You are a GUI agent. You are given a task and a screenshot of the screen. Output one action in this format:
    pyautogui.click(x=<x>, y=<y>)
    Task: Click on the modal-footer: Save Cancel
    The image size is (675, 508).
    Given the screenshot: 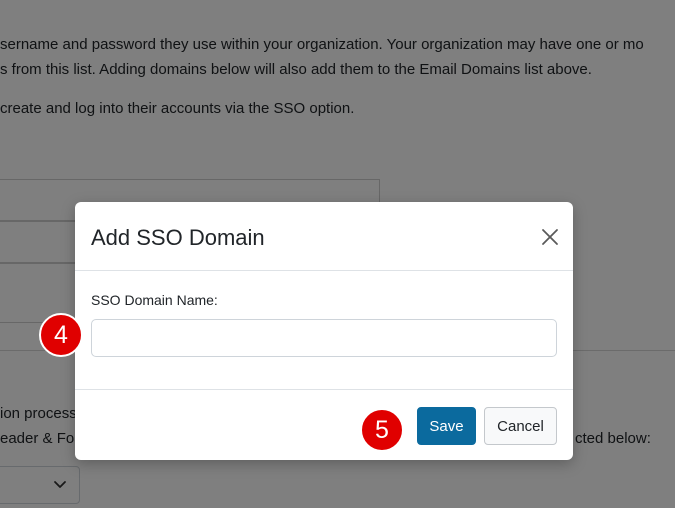 What is the action you would take?
    pyautogui.click(x=324, y=424)
    